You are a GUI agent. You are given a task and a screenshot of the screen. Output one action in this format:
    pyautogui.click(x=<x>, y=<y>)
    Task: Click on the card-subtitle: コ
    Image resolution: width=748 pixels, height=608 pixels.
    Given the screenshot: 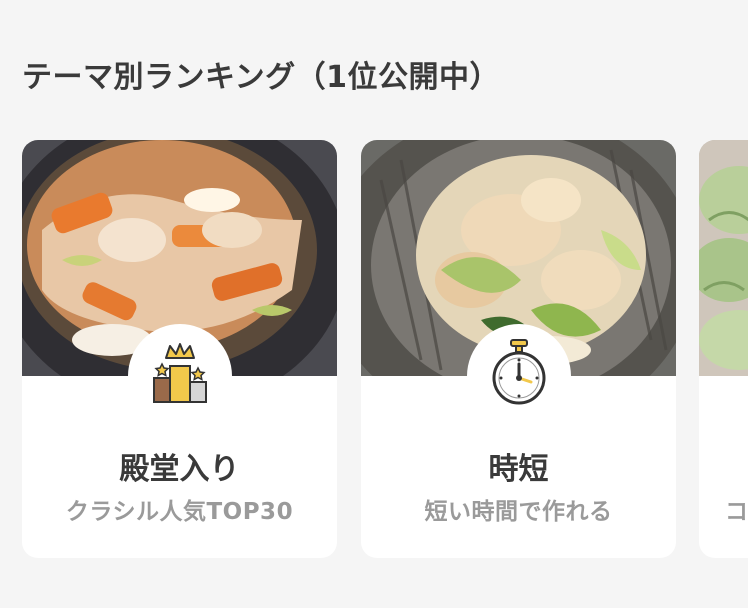 What is the action you would take?
    pyautogui.click(x=736, y=512)
    